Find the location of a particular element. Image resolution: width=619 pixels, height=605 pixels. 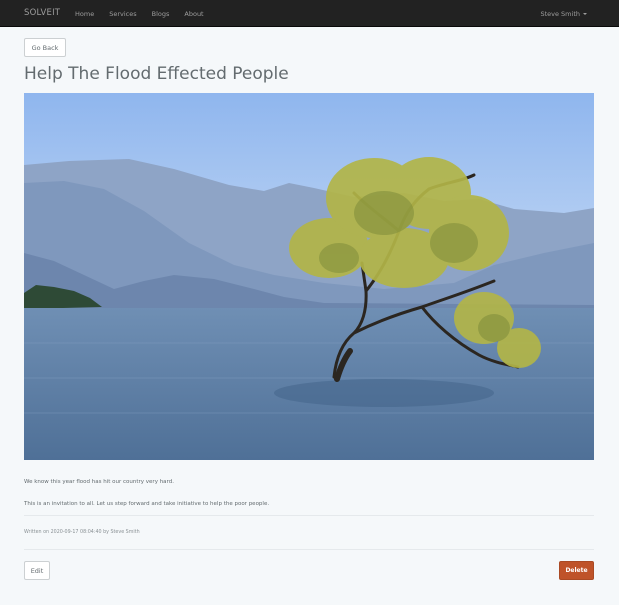

edit-button: Edit is located at coordinates (37, 570).